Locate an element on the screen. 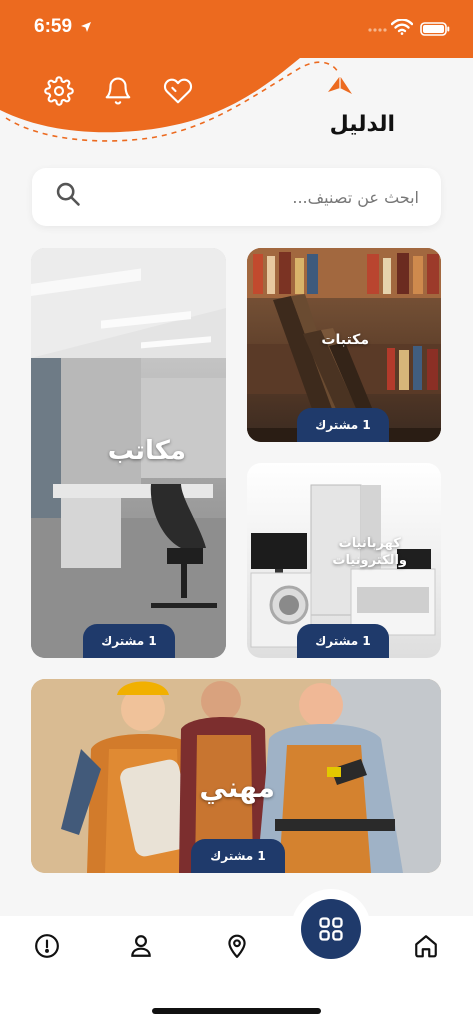 This screenshot has width=473, height=1024. category-card-electronics: كهربانيات والكترونيات 1 مشترك is located at coordinates (344, 560).